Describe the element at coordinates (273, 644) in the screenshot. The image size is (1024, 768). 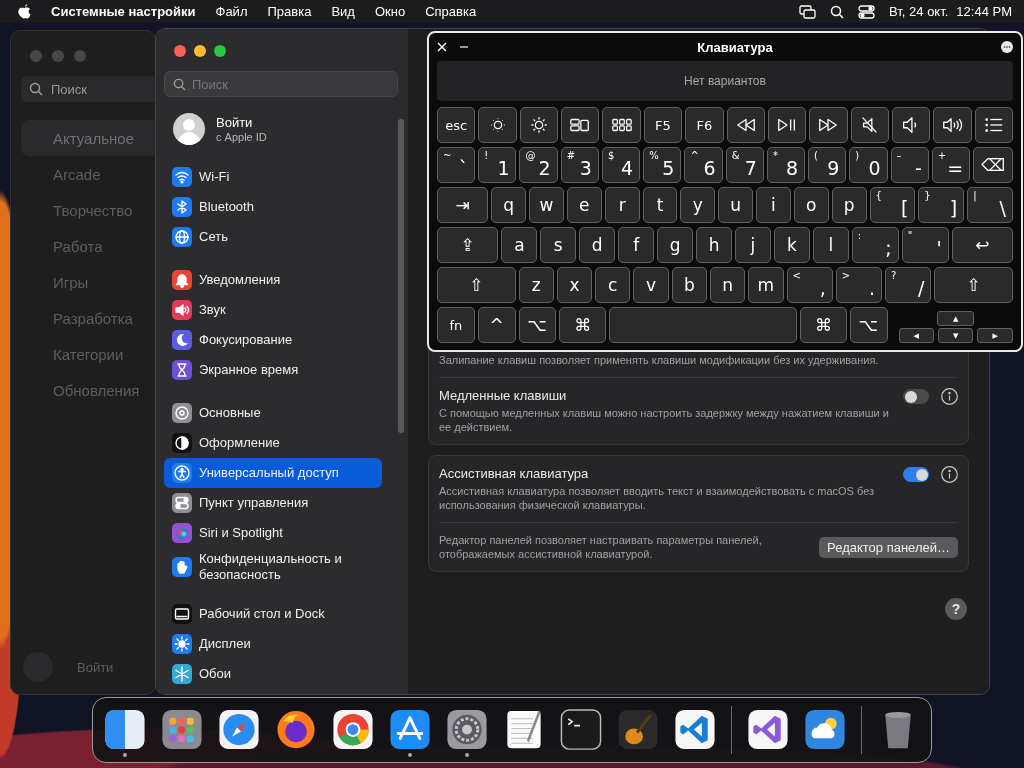
I see `sidebar-item: Дисплеи` at that location.